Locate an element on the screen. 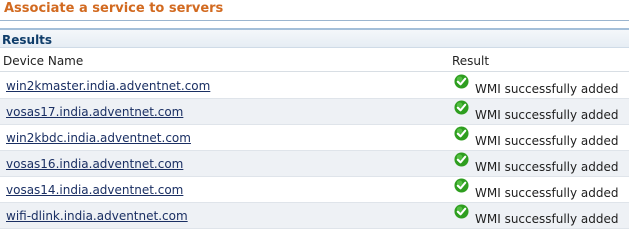 This screenshot has height=240, width=629. device-link: win2kbdc.india.adventnet.com is located at coordinates (98, 138).